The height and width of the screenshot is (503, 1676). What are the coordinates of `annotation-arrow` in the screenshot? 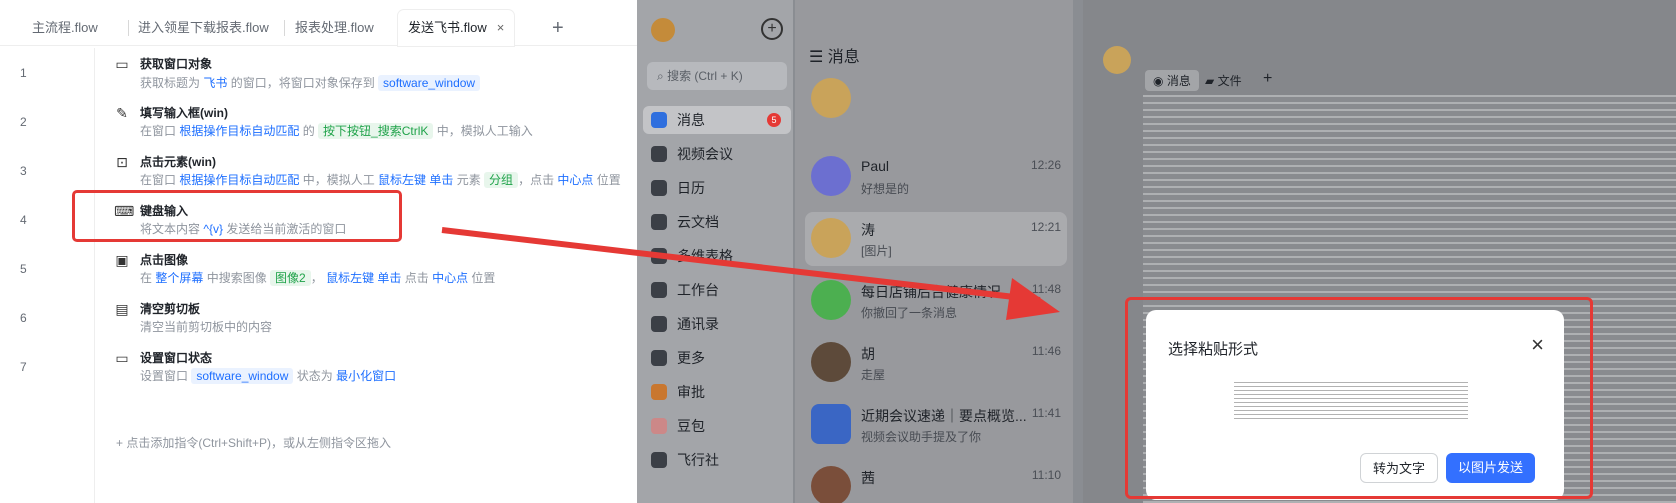 It's located at (750, 273).